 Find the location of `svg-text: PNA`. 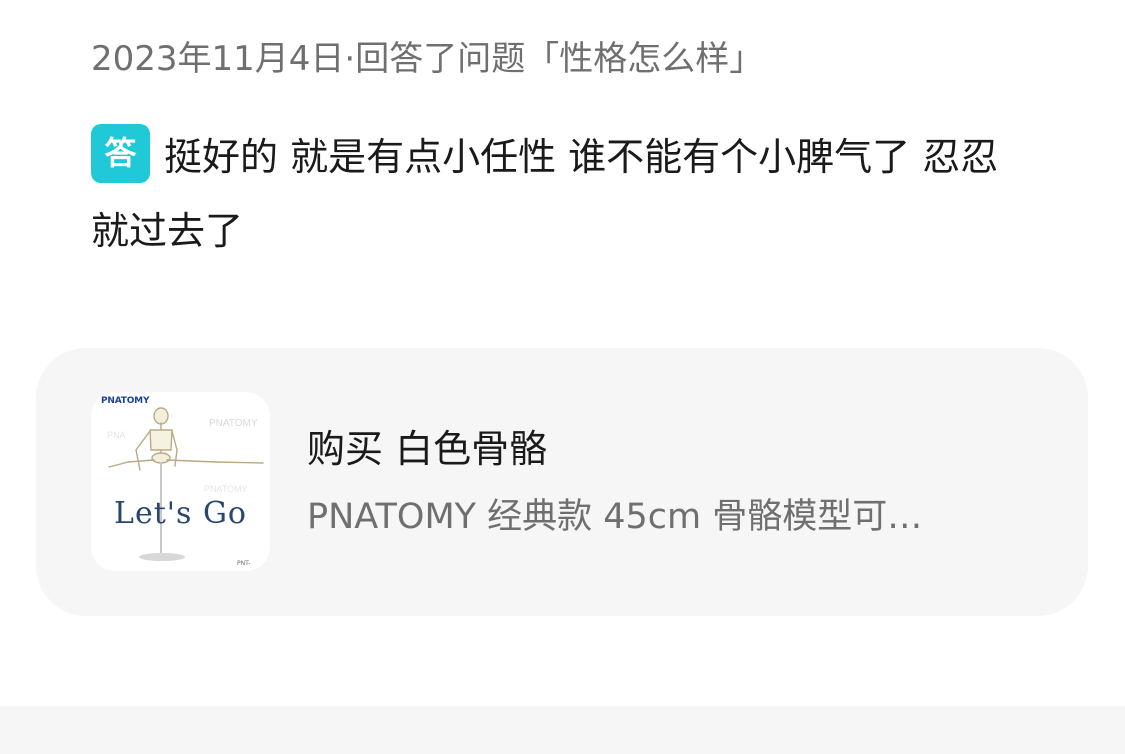

svg-text: PNA is located at coordinates (116, 435).